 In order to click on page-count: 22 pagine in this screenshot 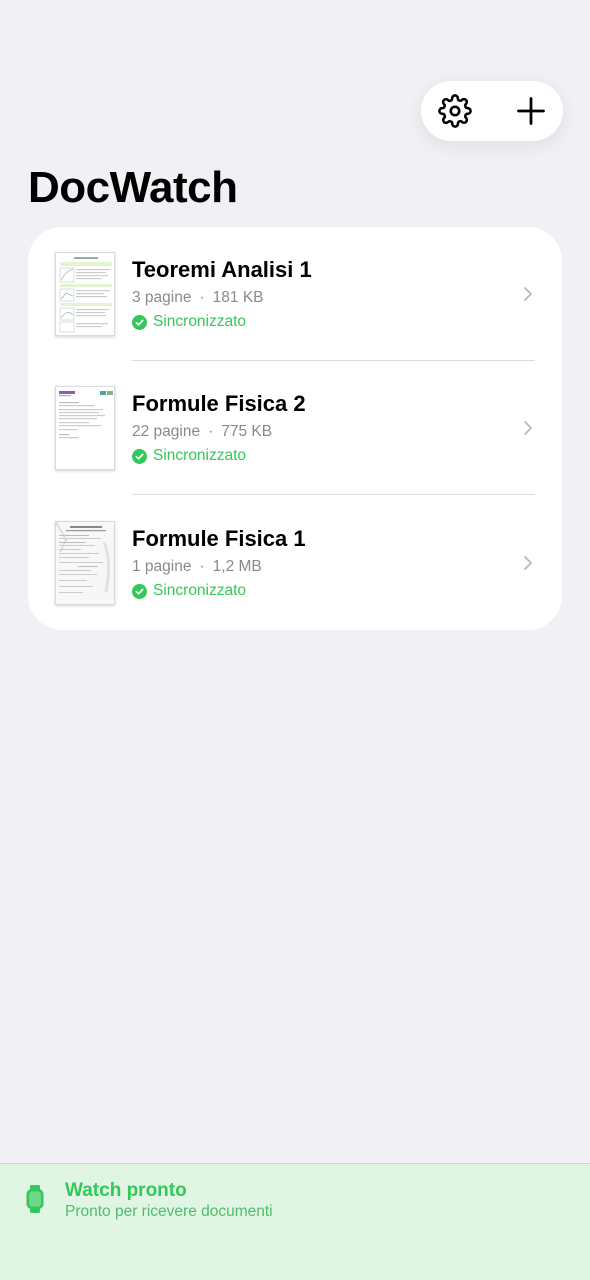, I will do `click(166, 431)`.